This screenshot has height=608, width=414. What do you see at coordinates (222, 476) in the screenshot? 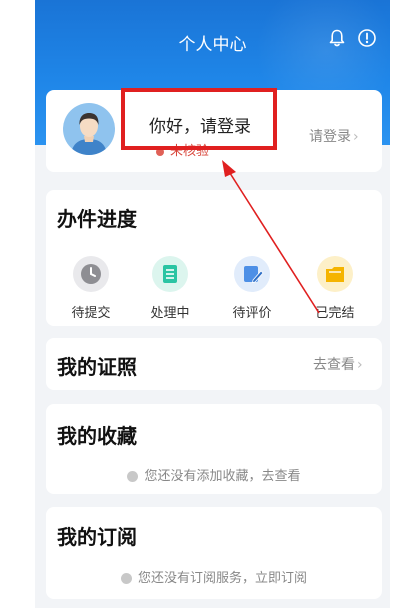
I see `favorites-empty-text: 您还没有添加收藏，去查看` at bounding box center [222, 476].